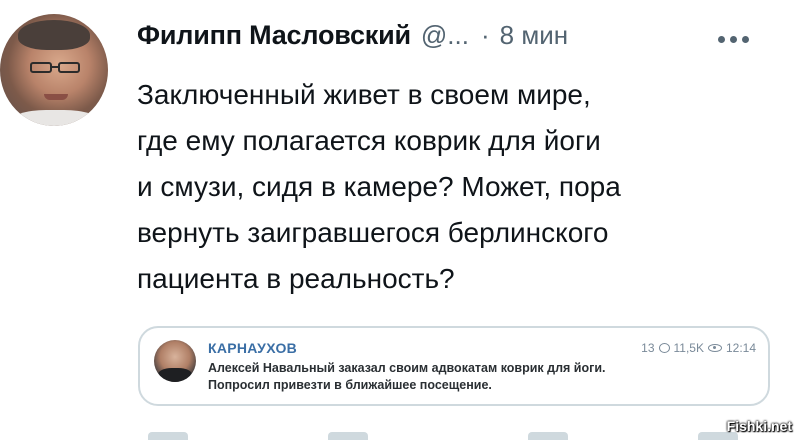  Describe the element at coordinates (69, 67) in the screenshot. I see `avatar-glasses-right` at that location.